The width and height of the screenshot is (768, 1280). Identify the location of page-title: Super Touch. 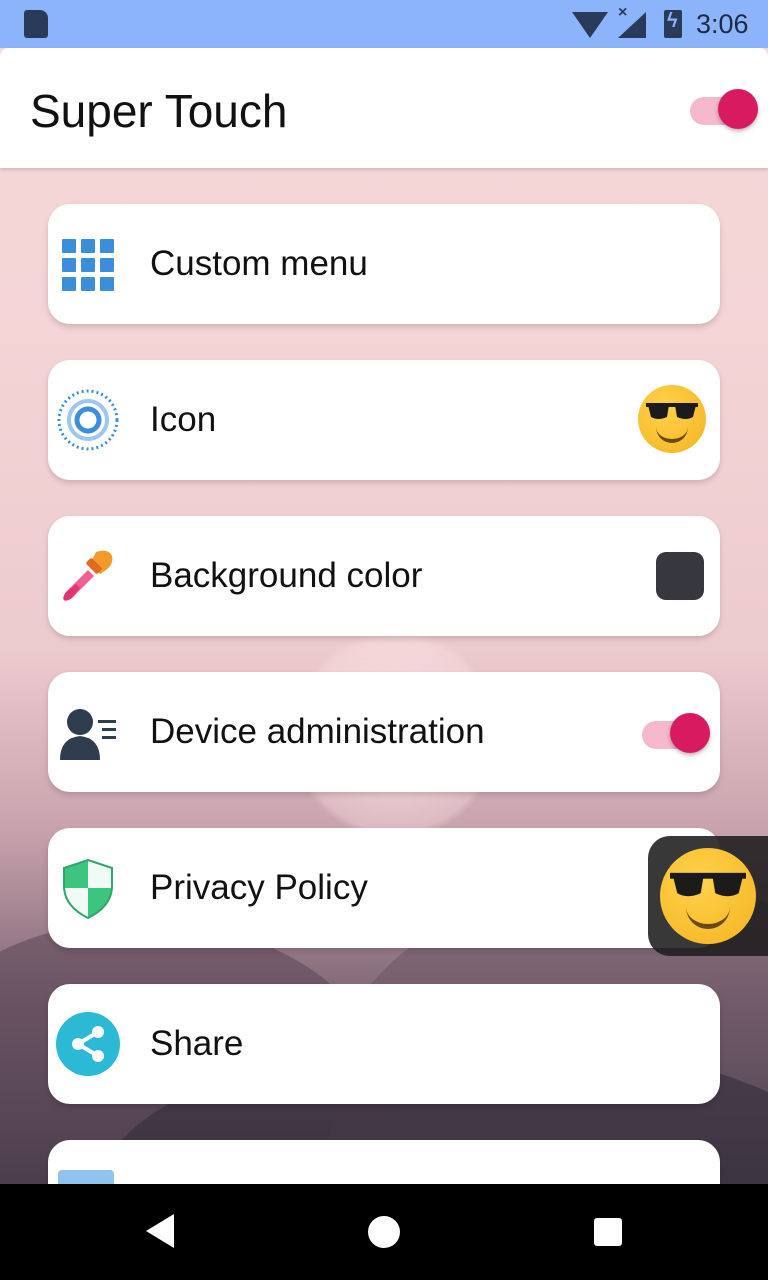
(159, 111).